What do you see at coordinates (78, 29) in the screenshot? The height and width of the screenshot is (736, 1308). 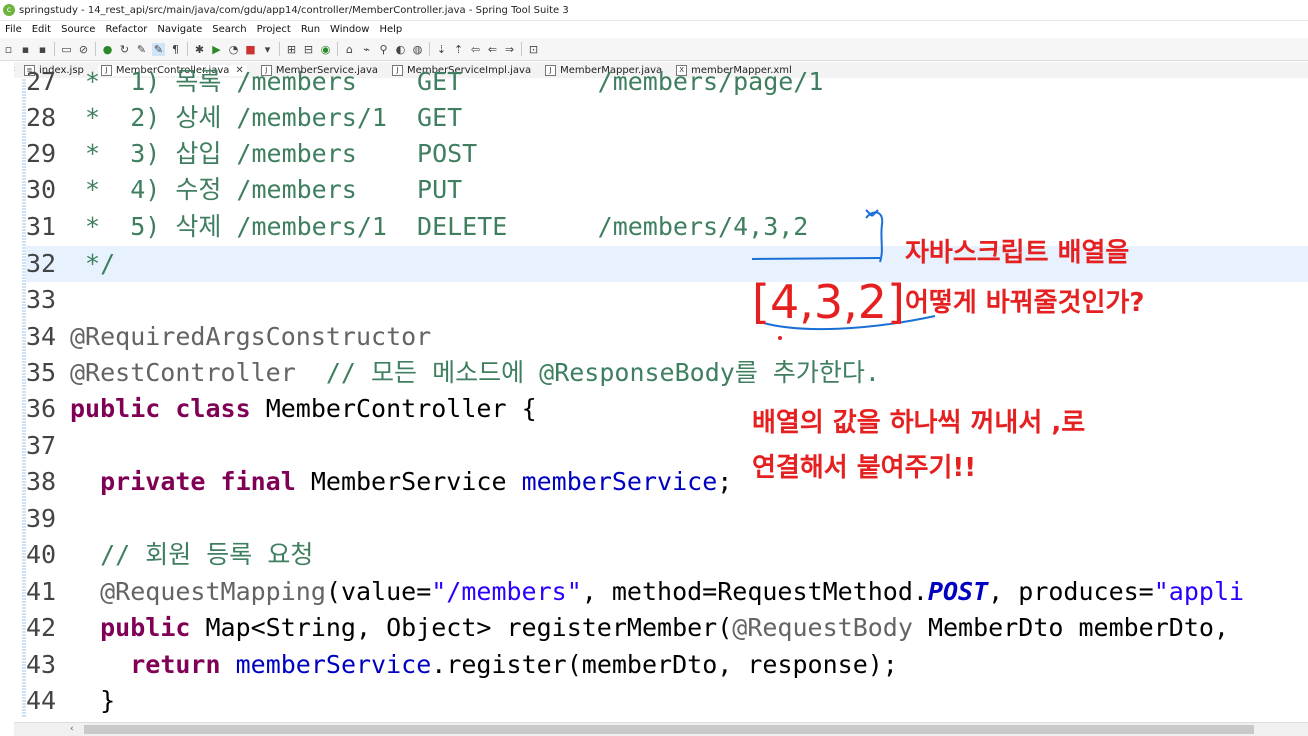 I see `menu-source: Source` at bounding box center [78, 29].